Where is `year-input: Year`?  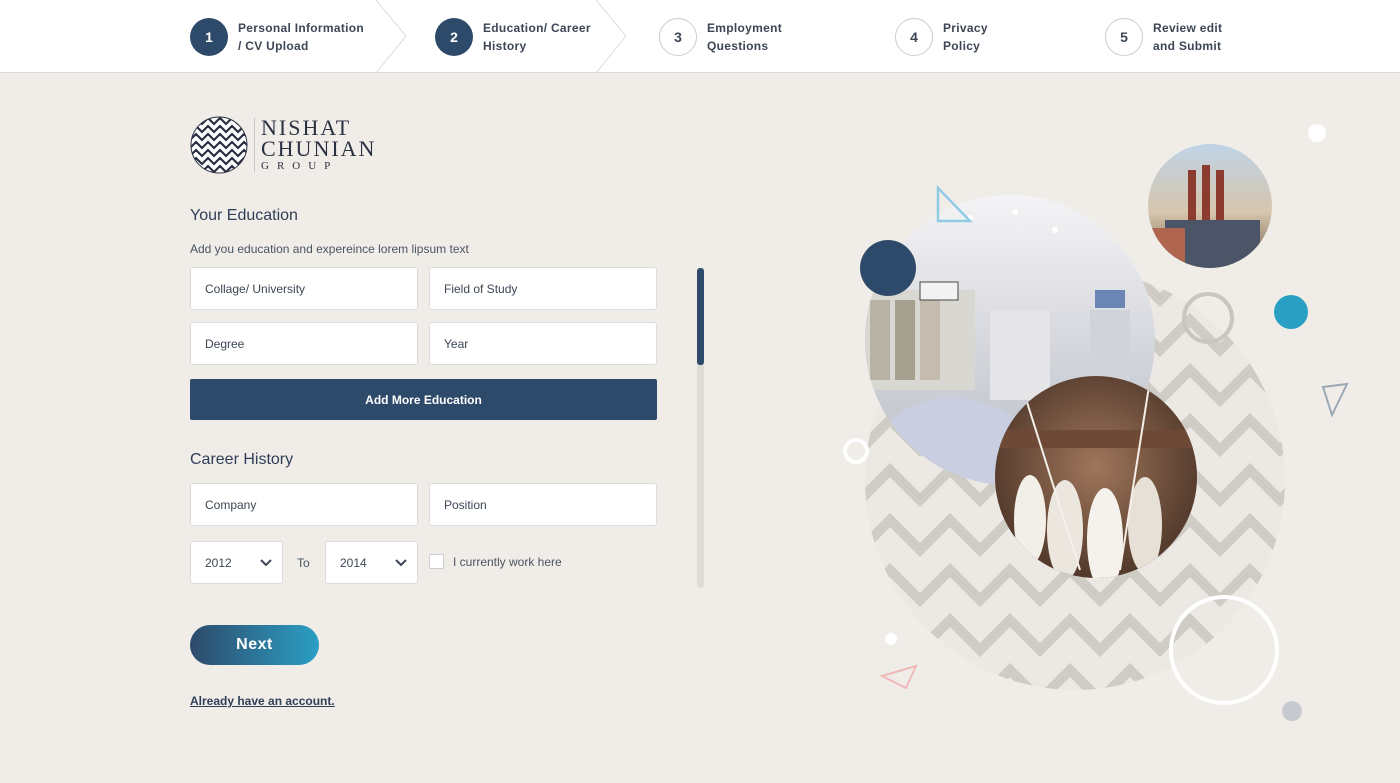 year-input: Year is located at coordinates (543, 343).